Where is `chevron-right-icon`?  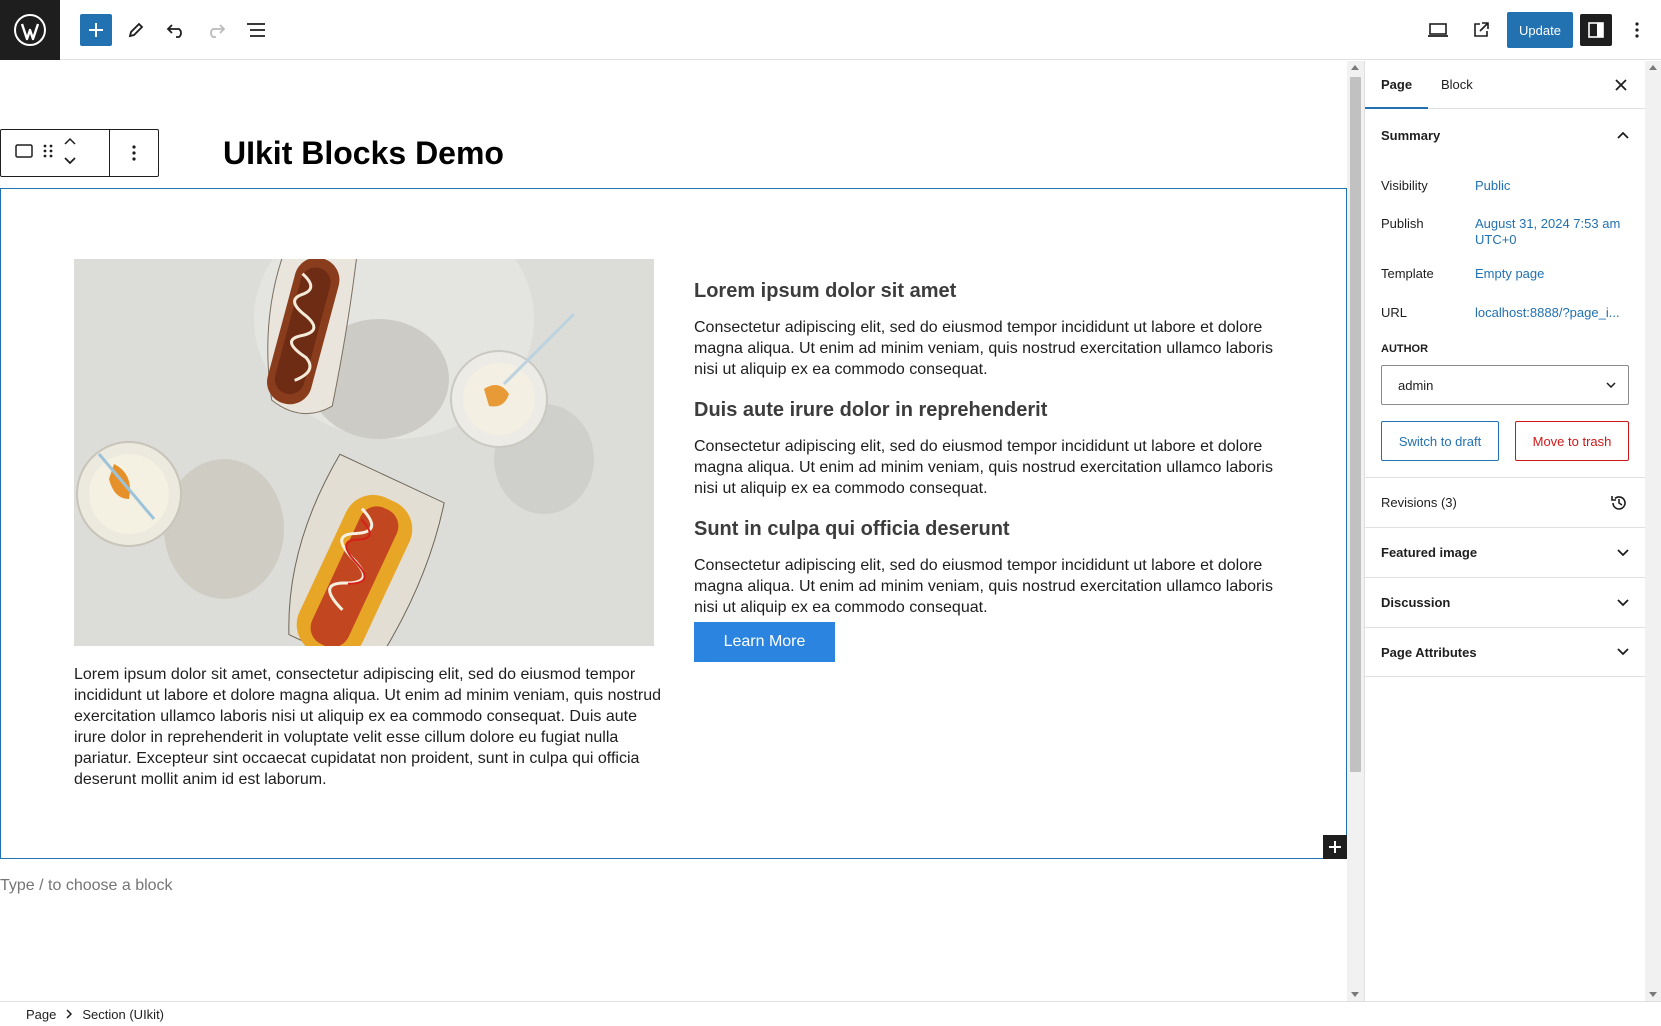 chevron-right-icon is located at coordinates (69, 1014).